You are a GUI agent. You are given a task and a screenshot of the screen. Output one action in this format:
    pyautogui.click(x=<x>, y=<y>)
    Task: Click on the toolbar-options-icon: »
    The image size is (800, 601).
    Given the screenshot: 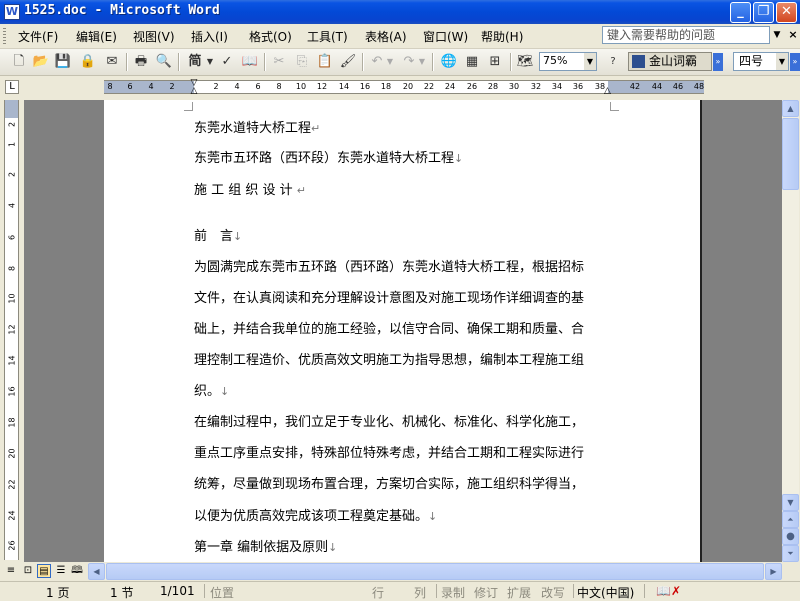 What is the action you would take?
    pyautogui.click(x=718, y=62)
    